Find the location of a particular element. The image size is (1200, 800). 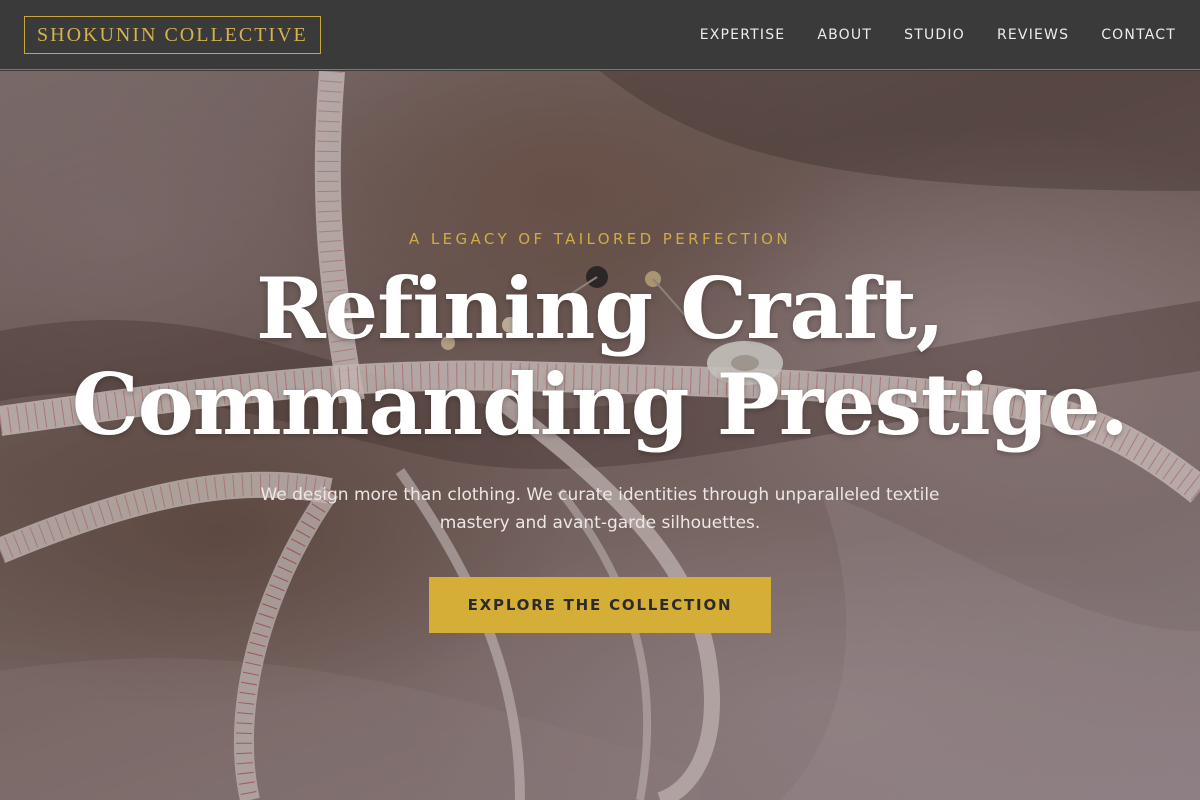

nav-link-about: ABOUT is located at coordinates (844, 35).